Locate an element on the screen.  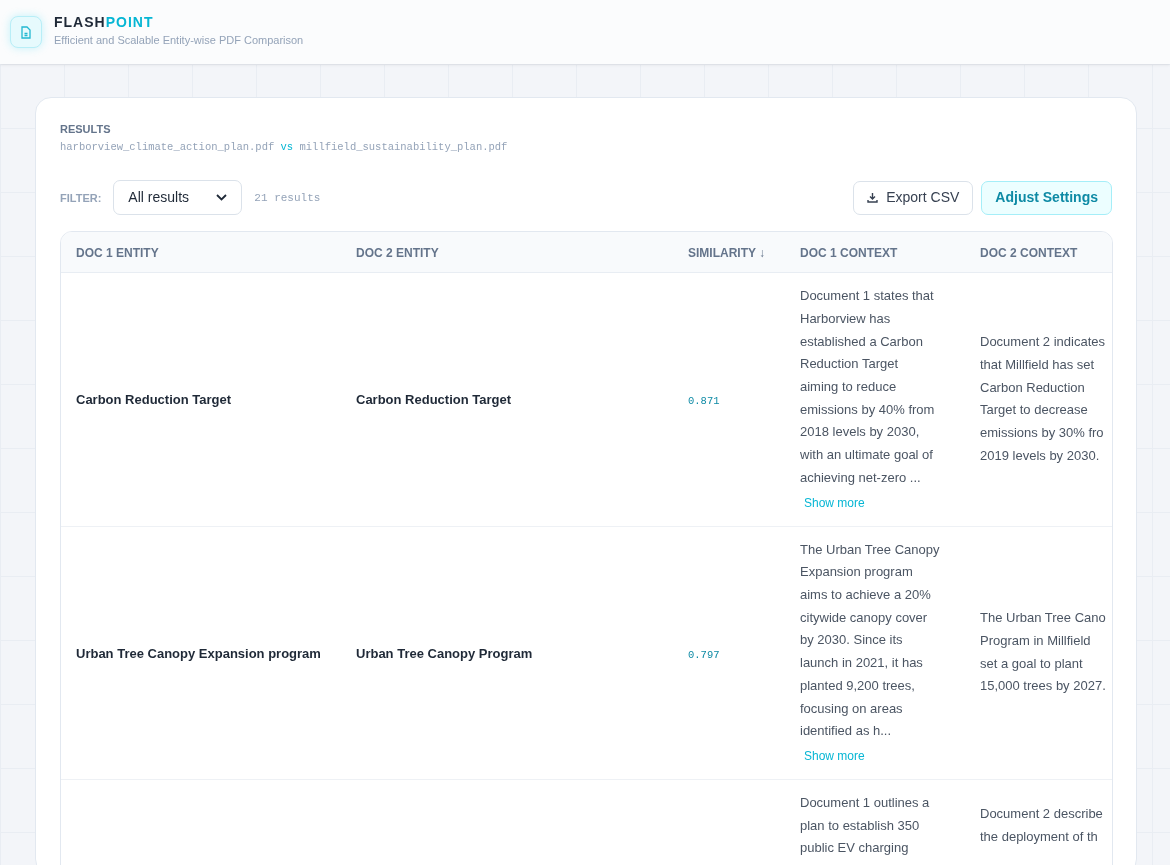
context-line: Expansion program is located at coordinates (856, 572).